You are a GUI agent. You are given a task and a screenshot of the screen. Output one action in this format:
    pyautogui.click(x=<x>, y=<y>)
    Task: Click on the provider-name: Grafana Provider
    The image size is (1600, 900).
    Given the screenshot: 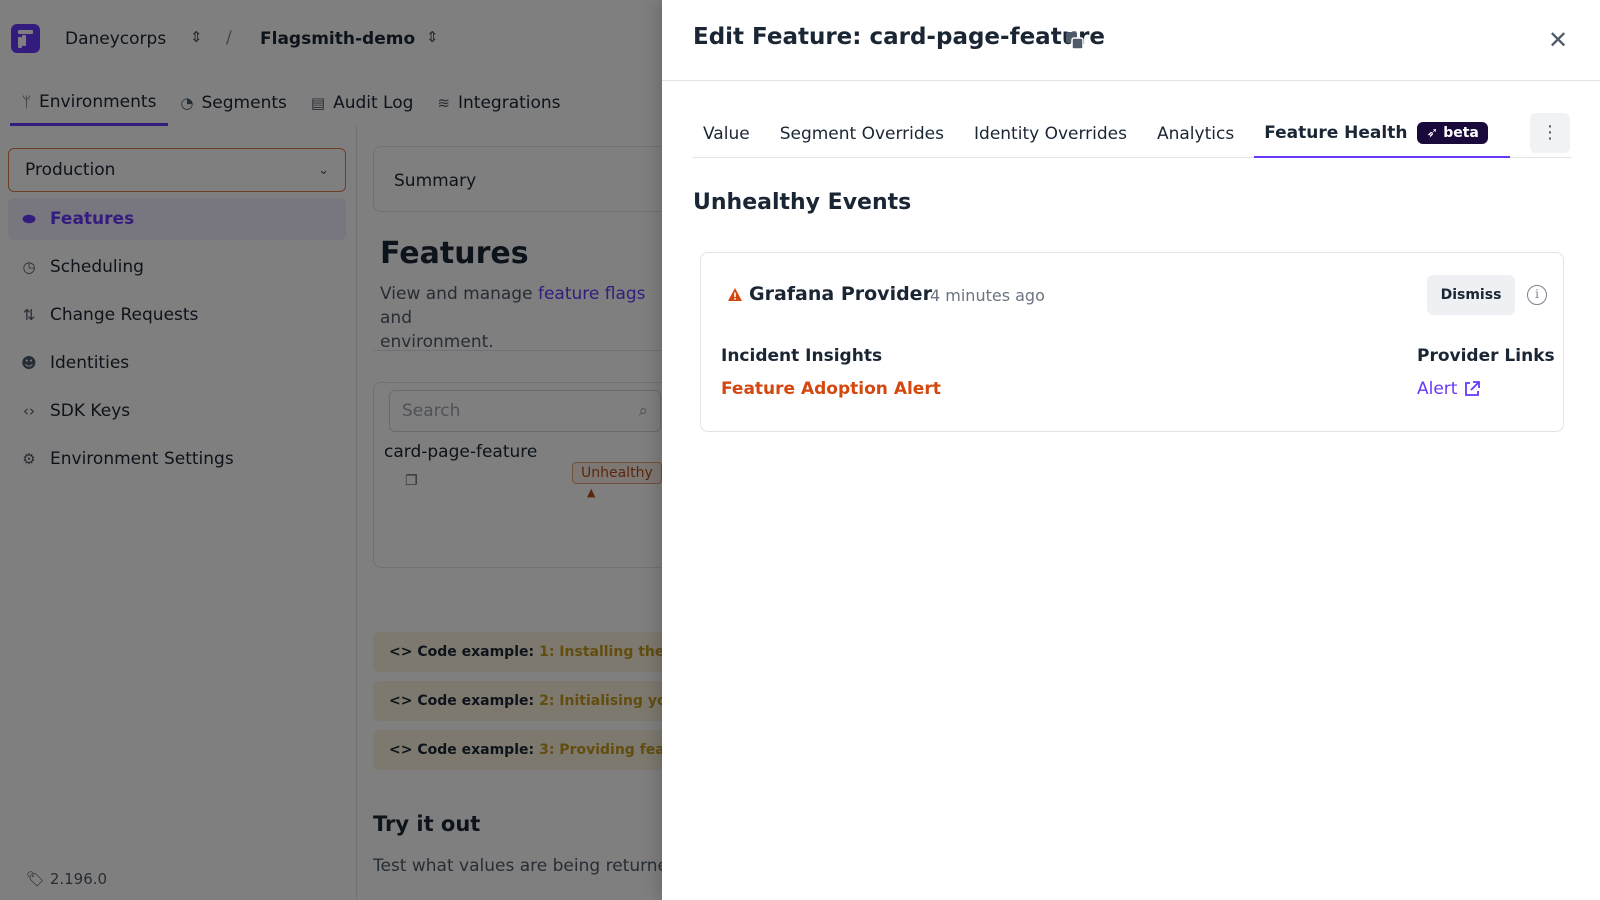 What is the action you would take?
    pyautogui.click(x=840, y=294)
    